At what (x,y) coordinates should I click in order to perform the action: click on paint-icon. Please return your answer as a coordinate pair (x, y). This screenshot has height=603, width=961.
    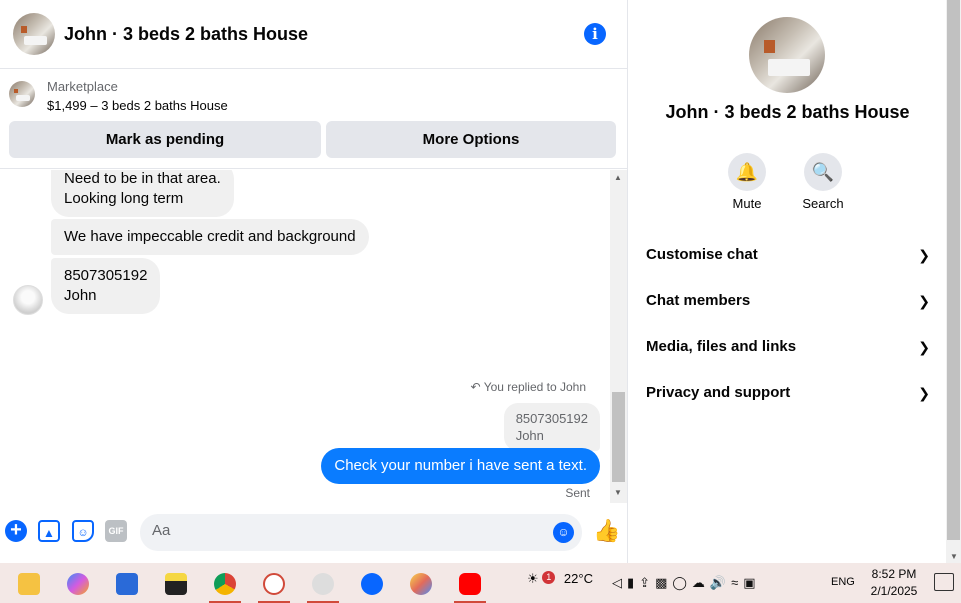
    Looking at the image, I should click on (421, 583).